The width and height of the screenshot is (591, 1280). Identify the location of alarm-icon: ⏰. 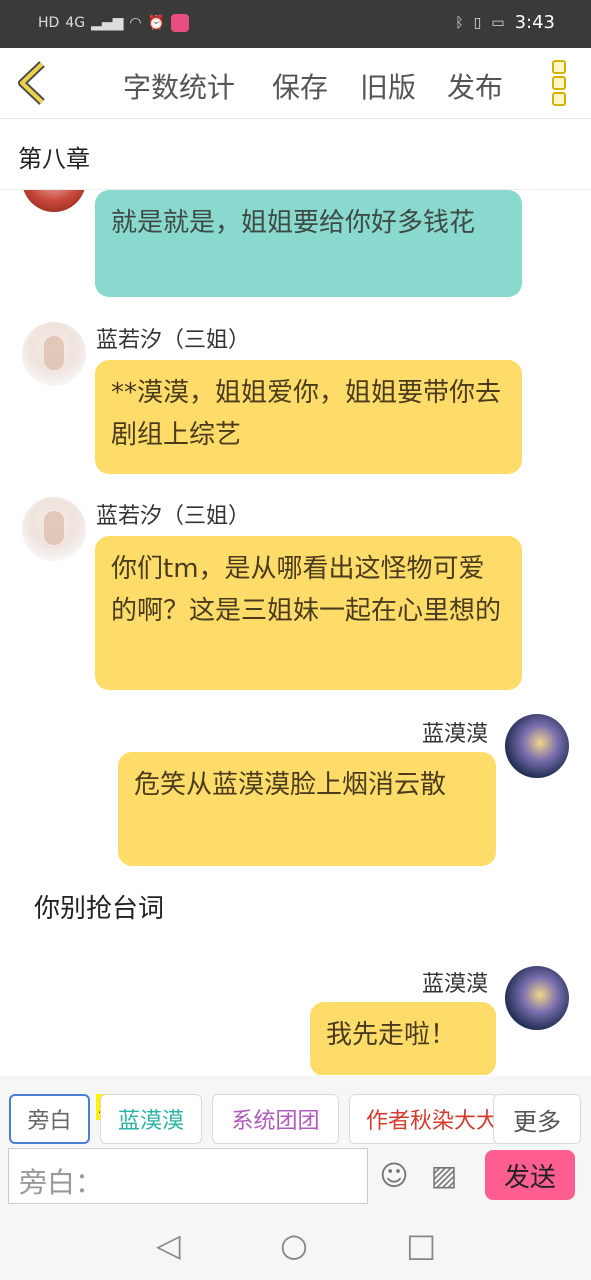
(156, 23).